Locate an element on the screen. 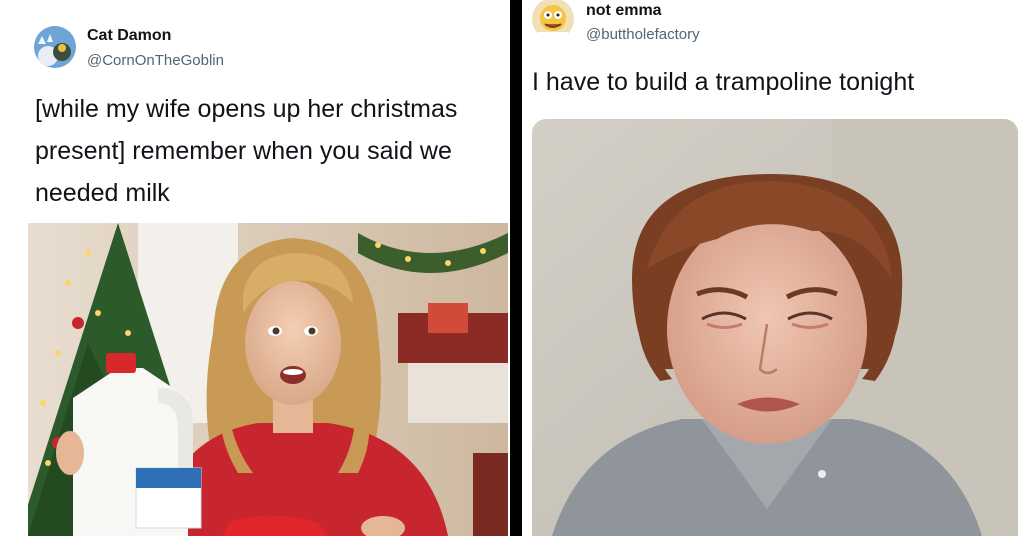 The width and height of the screenshot is (1024, 536). cat-avatar-icon is located at coordinates (55, 47).